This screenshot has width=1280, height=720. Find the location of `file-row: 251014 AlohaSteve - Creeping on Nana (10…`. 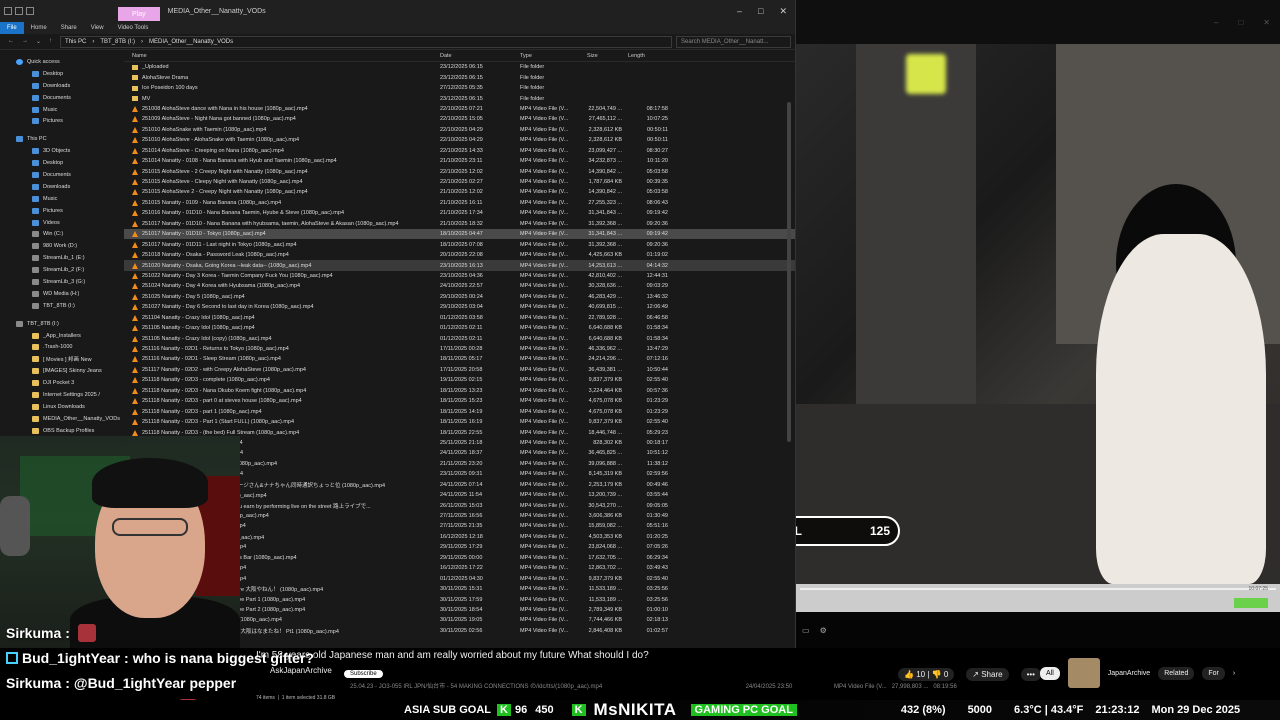

file-row: 251014 AlohaSteve - Creeping on Nana (10… is located at coordinates (459, 151).